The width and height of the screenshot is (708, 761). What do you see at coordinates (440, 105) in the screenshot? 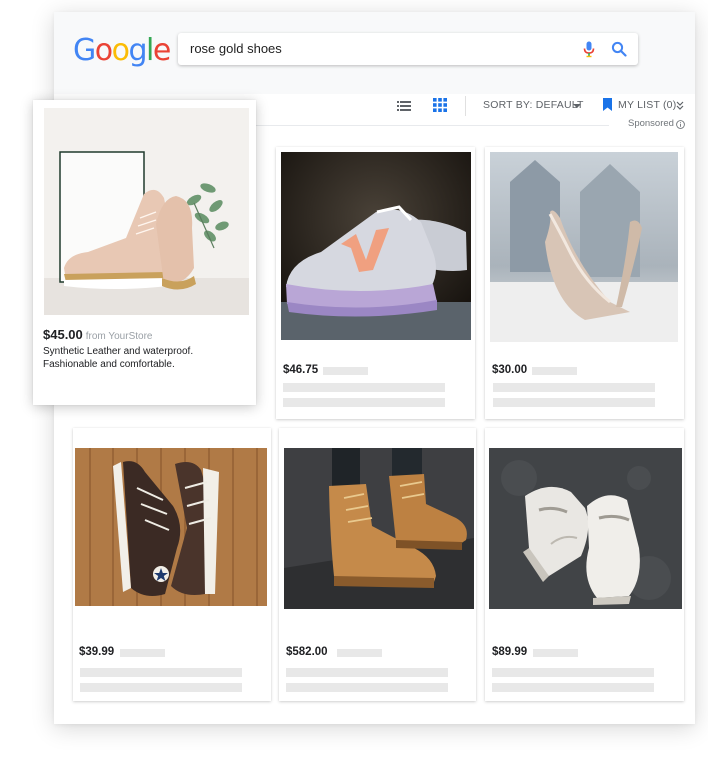
I see `grid-view-icon` at bounding box center [440, 105].